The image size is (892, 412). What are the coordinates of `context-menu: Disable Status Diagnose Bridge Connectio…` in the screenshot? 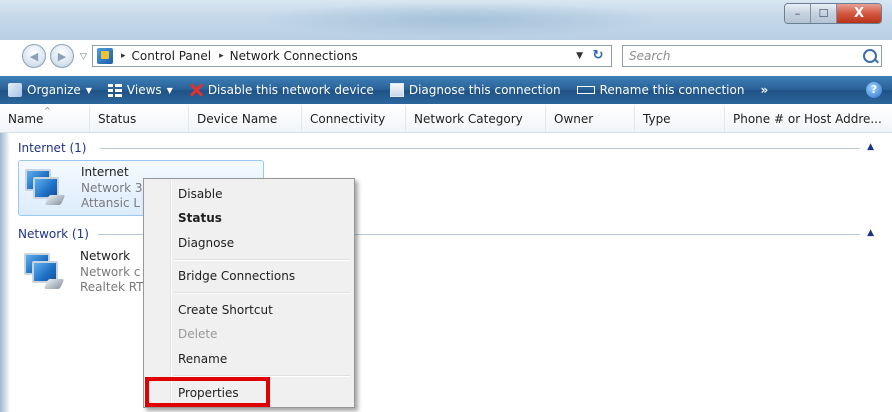 It's located at (249, 293).